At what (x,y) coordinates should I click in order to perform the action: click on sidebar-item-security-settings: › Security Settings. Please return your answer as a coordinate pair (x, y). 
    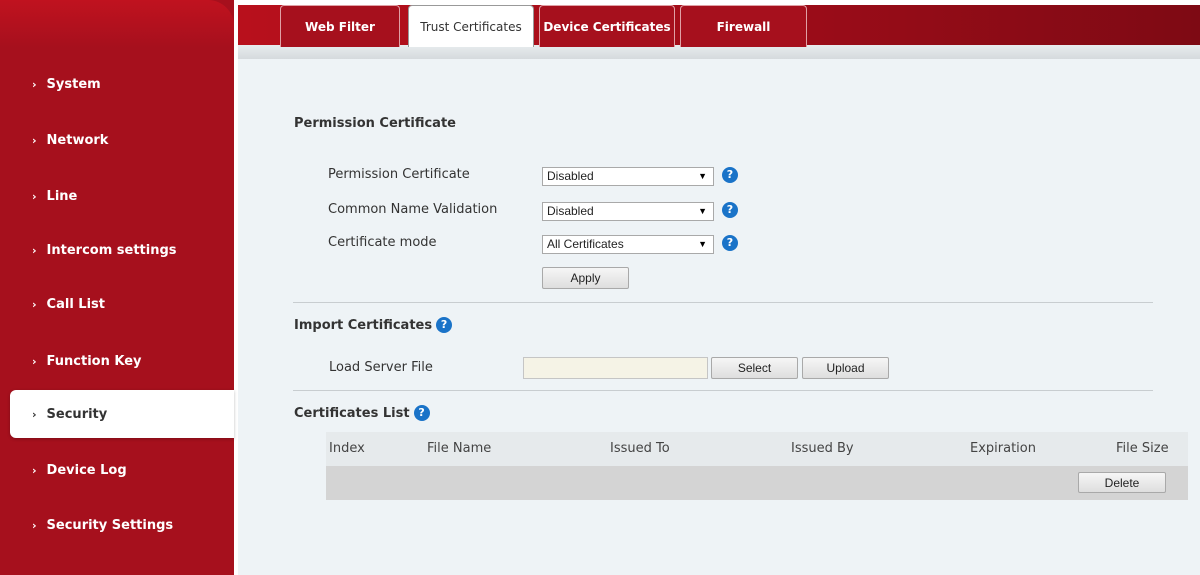
    Looking at the image, I should click on (117, 525).